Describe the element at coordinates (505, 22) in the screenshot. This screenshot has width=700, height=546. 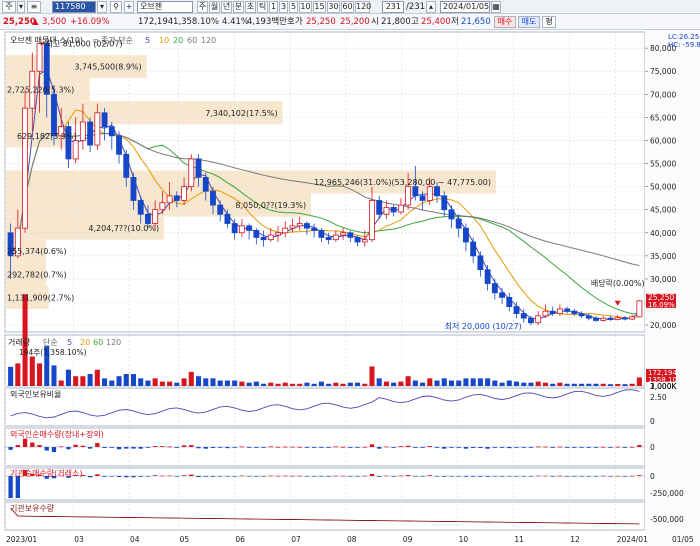
I see `buy-button: 매수` at that location.